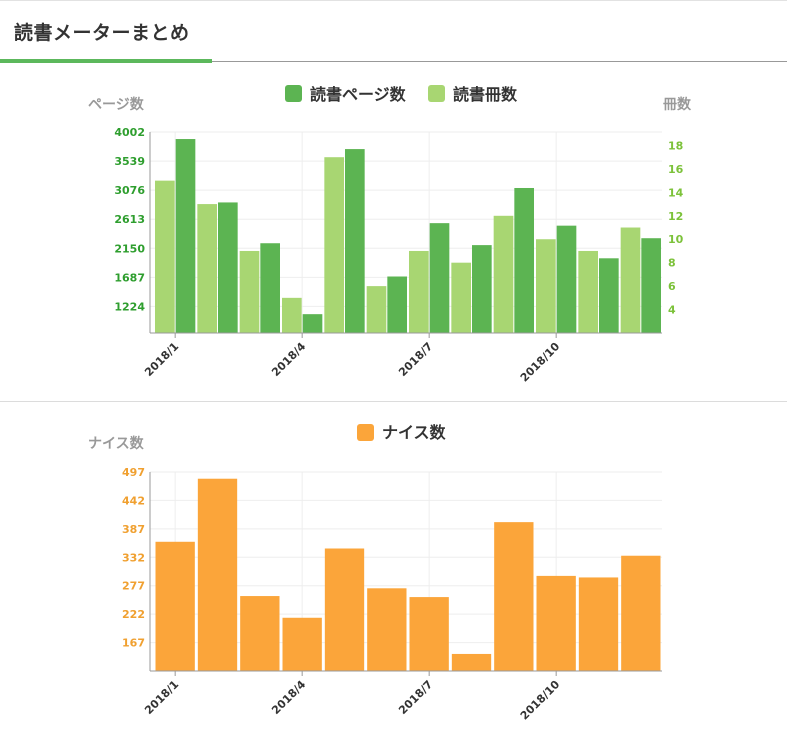 This screenshot has width=787, height=734. Describe the element at coordinates (133, 472) in the screenshot. I see `left-tick-label: 497` at that location.